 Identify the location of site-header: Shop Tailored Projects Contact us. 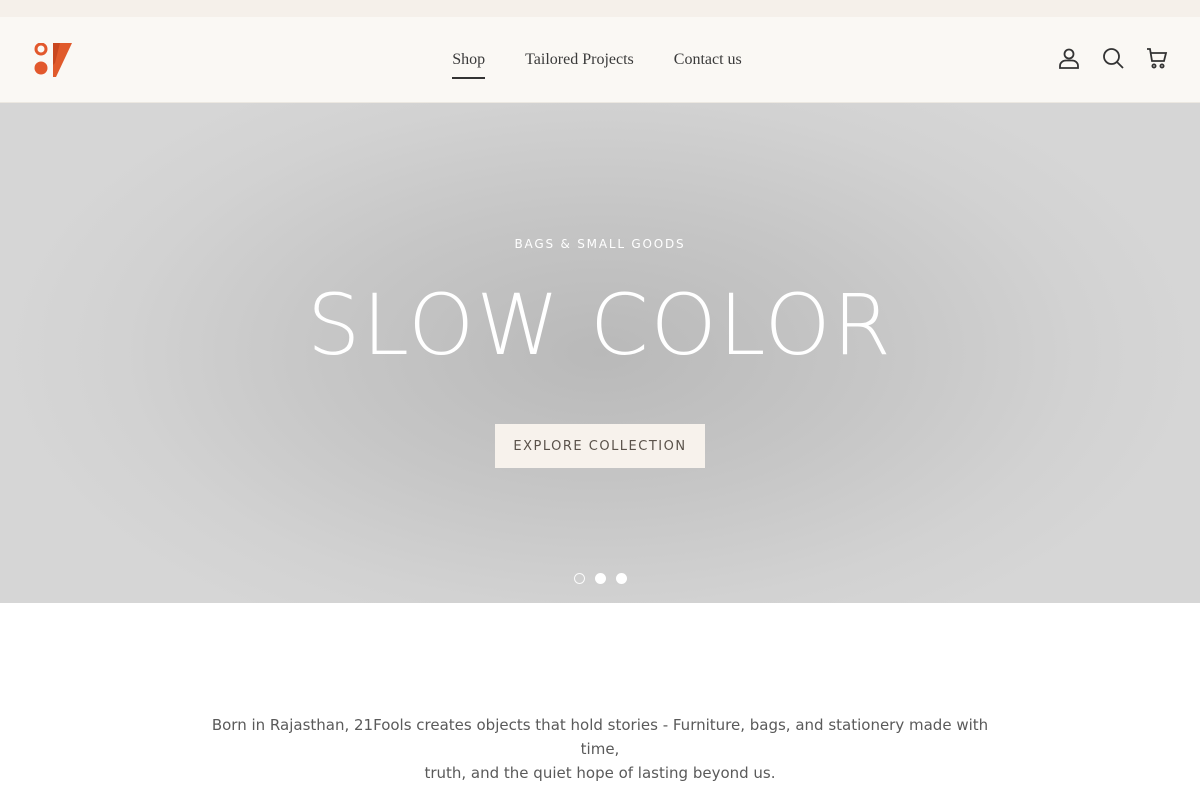
(600, 60).